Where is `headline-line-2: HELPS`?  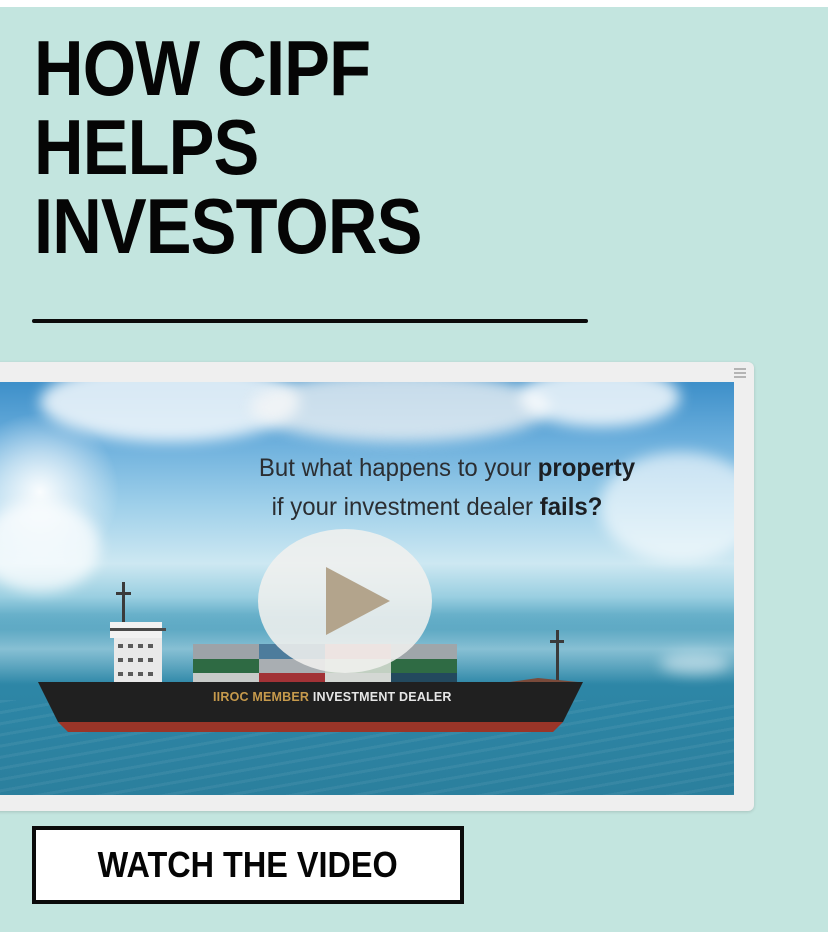 headline-line-2: HELPS is located at coordinates (146, 147).